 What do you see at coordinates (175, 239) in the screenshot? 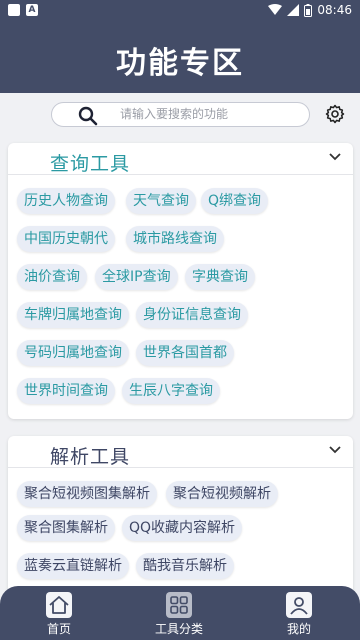
I see `tool-item: 城市路线查询` at bounding box center [175, 239].